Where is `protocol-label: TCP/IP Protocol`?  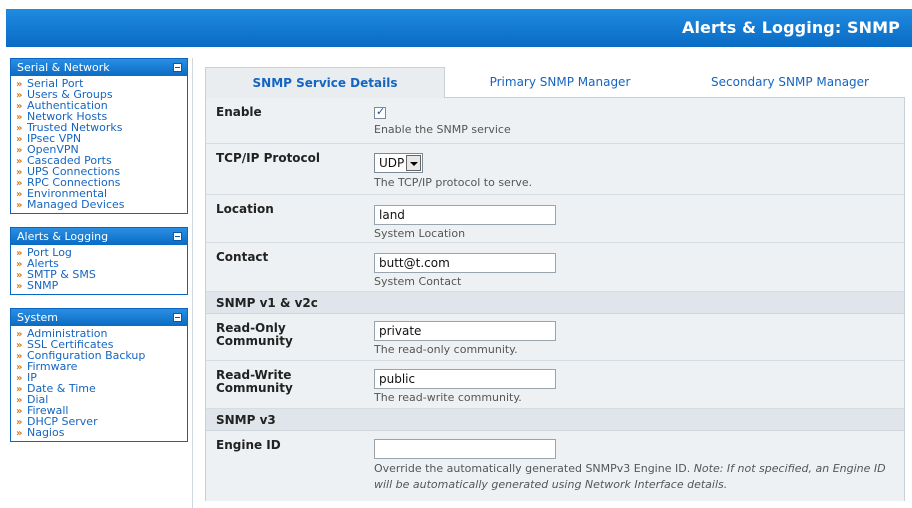 protocol-label: TCP/IP Protocol is located at coordinates (268, 158).